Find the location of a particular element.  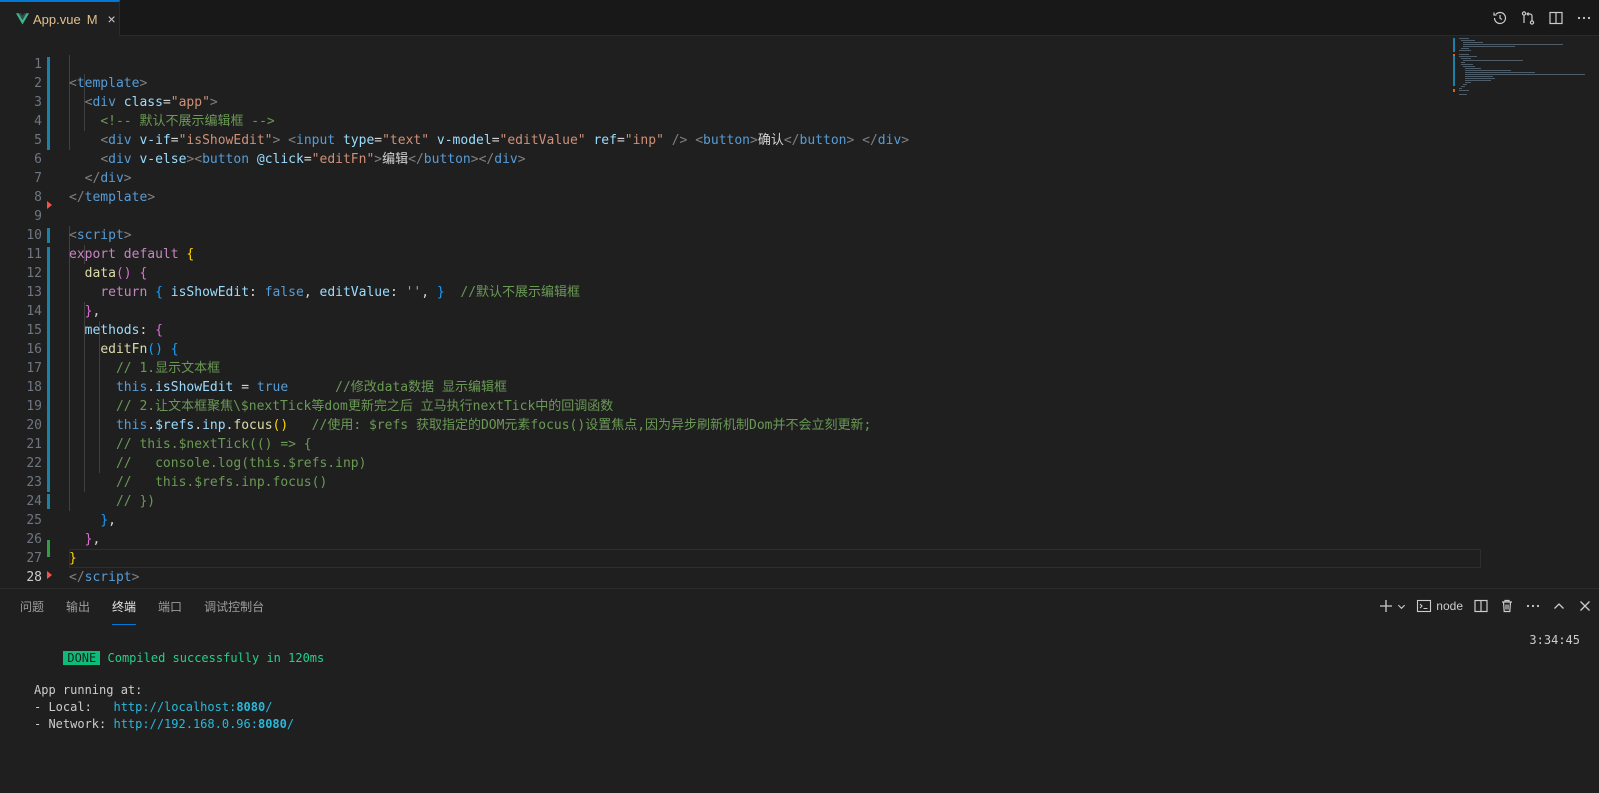

editor-tab-bar: App.vue M × is located at coordinates (799, 18).